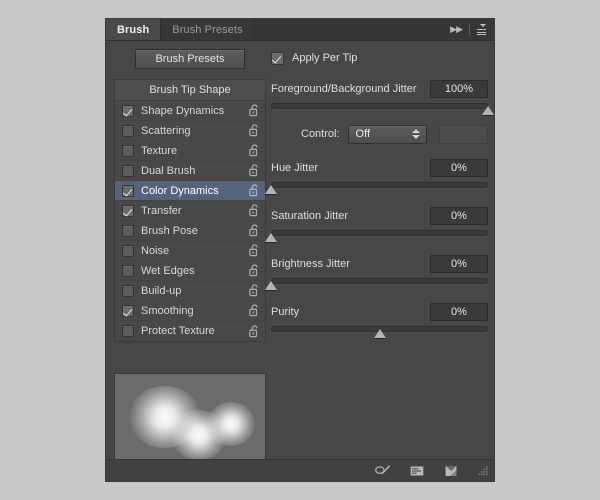  I want to click on brush-option-row: Dual Brush, so click(190, 171).